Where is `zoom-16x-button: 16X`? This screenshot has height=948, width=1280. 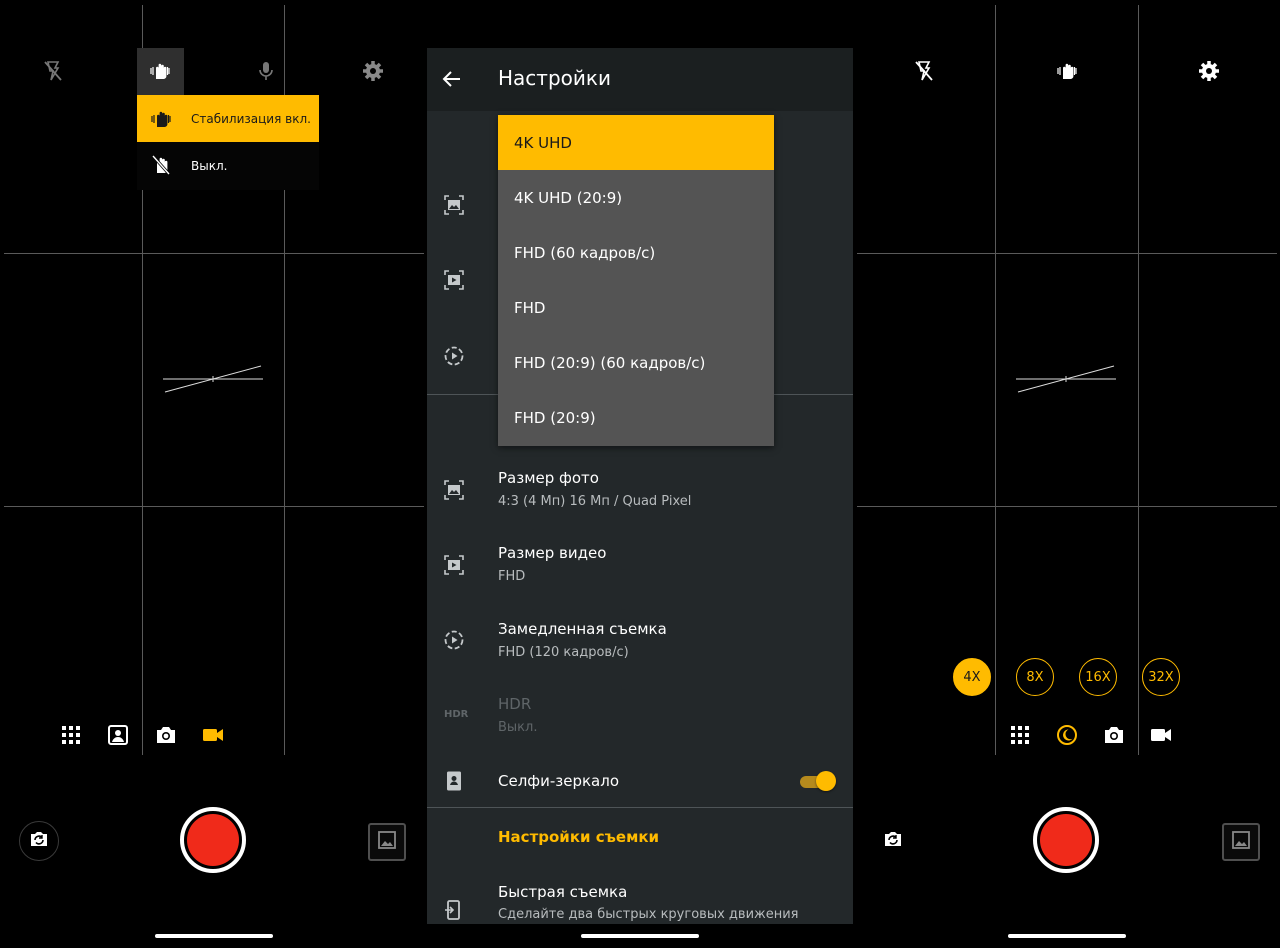
zoom-16x-button: 16X is located at coordinates (1098, 677).